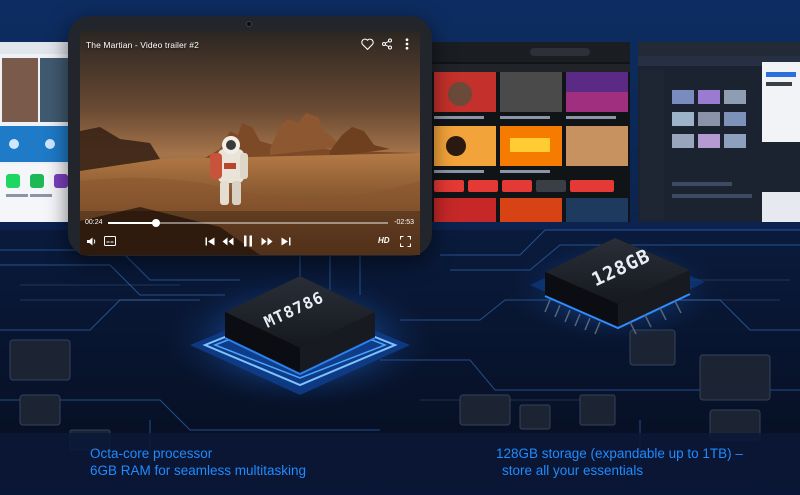 The image size is (800, 495). What do you see at coordinates (404, 222) in the screenshot?
I see `remaining-time: -02:53` at bounding box center [404, 222].